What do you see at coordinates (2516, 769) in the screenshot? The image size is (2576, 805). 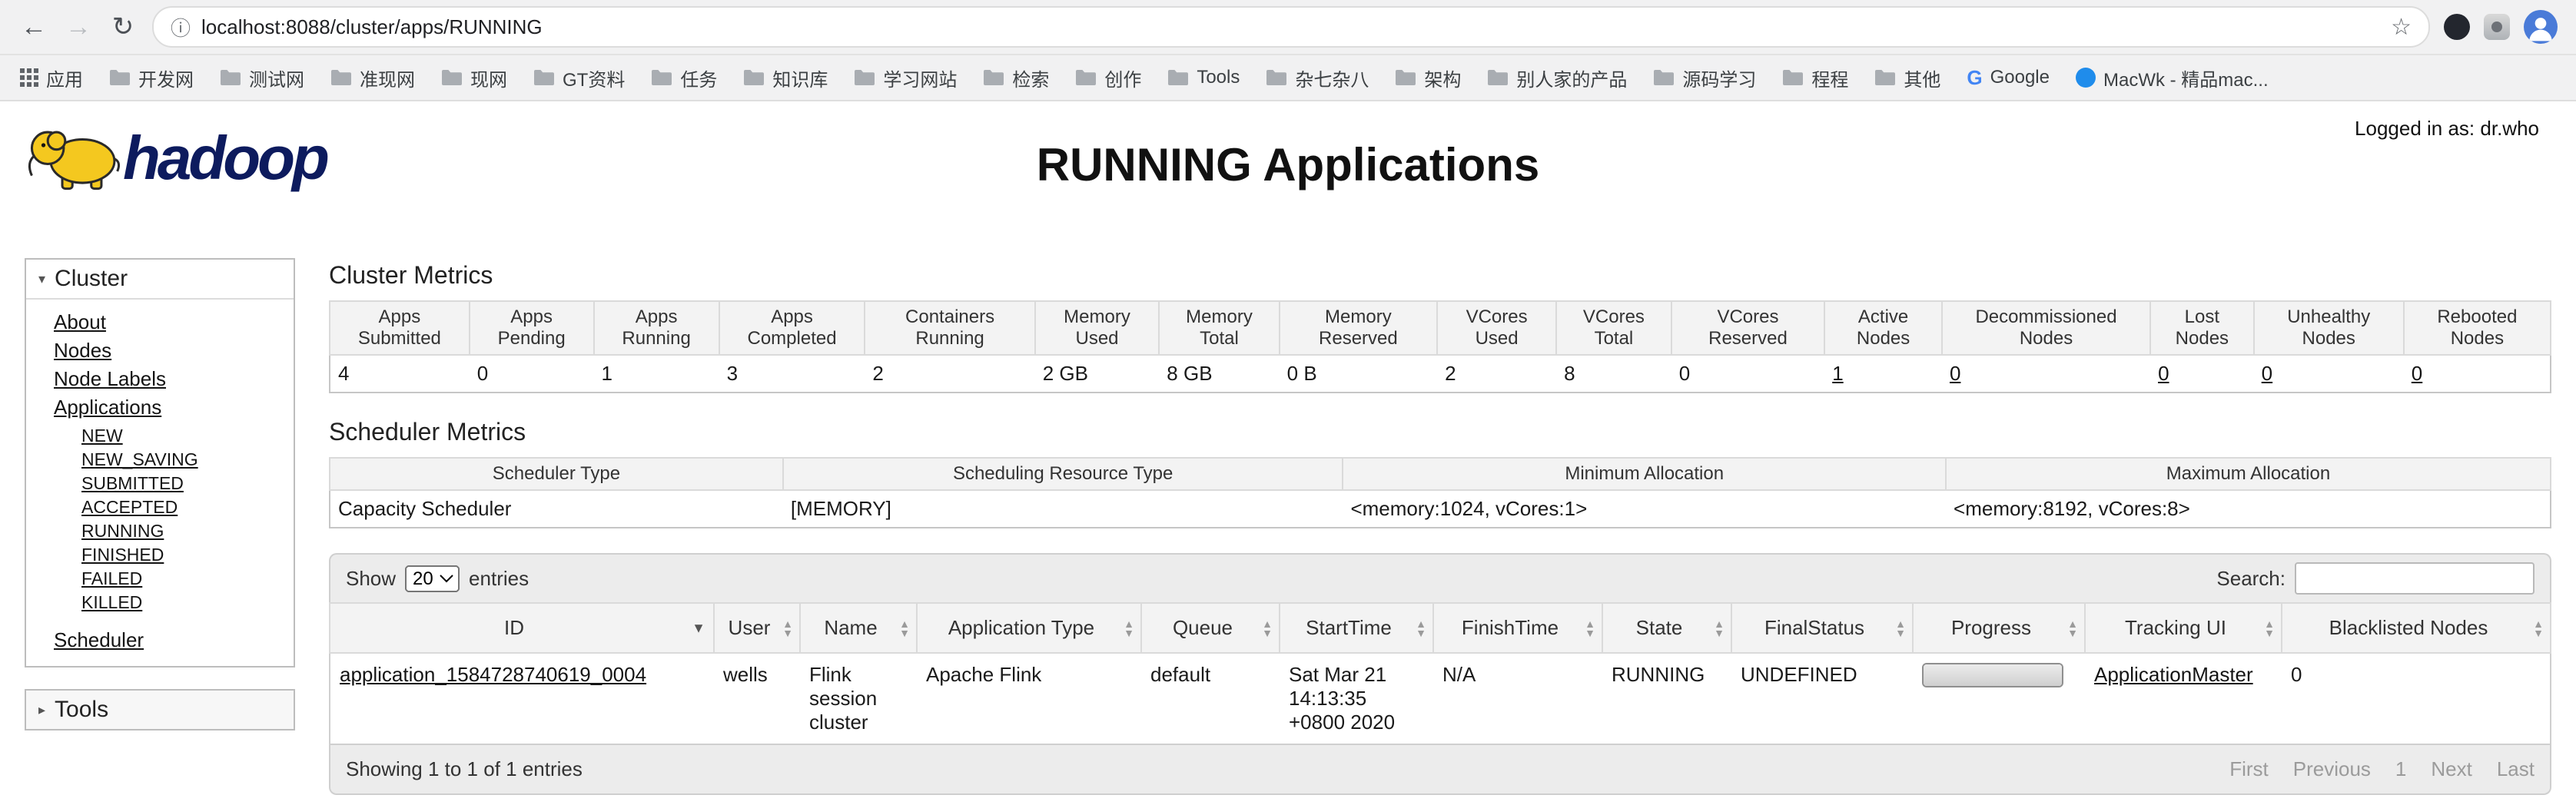 I see `pagination-button: Last` at bounding box center [2516, 769].